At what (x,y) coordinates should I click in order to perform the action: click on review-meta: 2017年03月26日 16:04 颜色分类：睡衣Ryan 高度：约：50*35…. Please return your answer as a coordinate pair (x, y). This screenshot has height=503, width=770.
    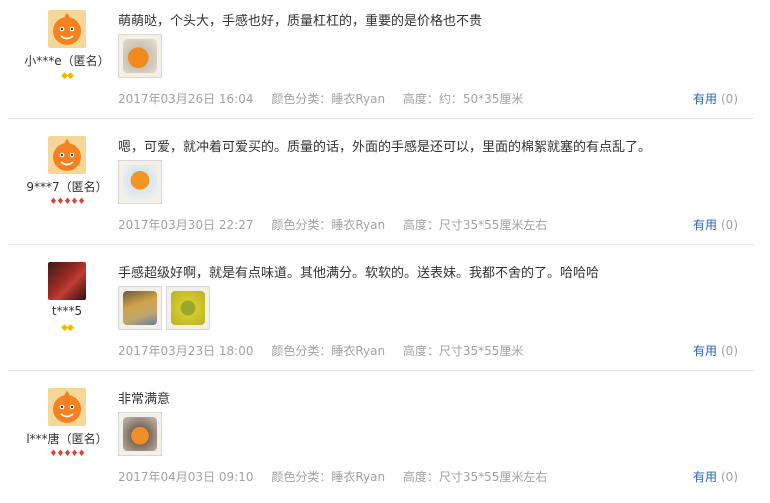
    Looking at the image, I should click on (327, 98).